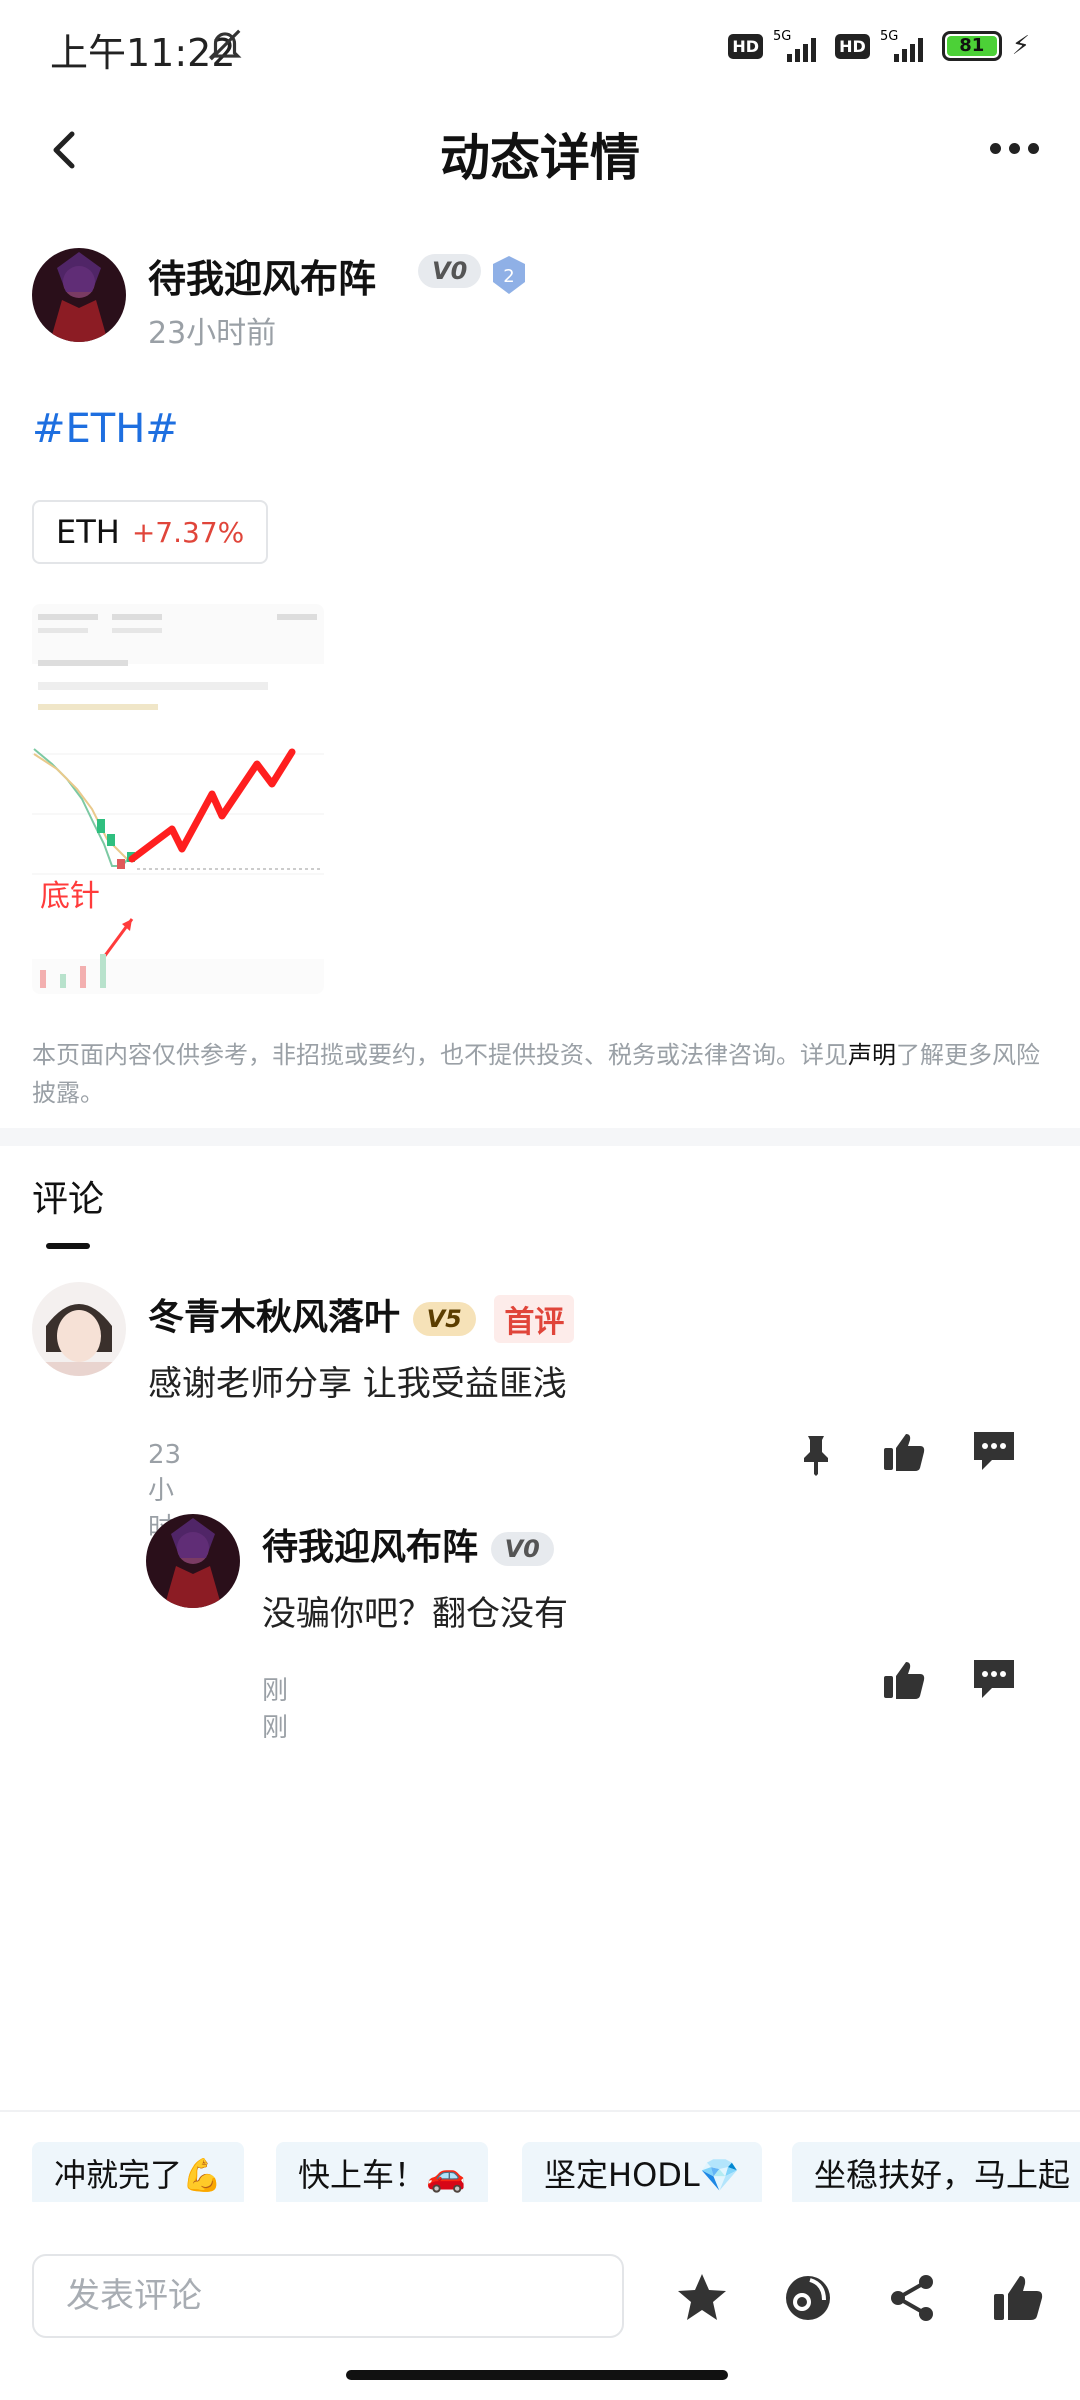  I want to click on first-comment-badge: 首评, so click(534, 1319).